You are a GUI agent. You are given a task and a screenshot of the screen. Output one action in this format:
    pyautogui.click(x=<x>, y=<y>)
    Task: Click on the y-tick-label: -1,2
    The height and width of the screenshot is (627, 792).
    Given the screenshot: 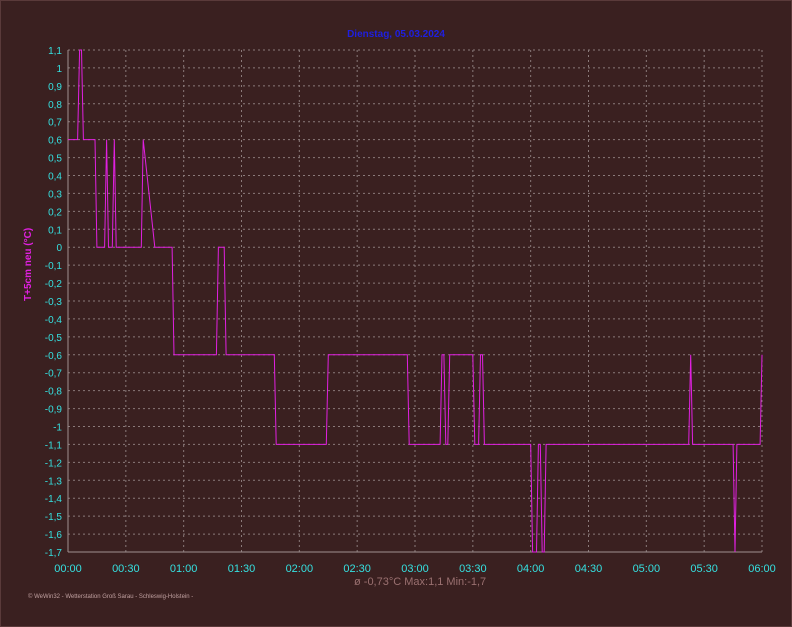 What is the action you would take?
    pyautogui.click(x=54, y=463)
    